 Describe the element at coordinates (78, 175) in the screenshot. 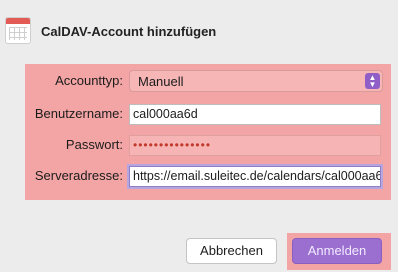

I see `server-address-label: Serveradresse:` at that location.